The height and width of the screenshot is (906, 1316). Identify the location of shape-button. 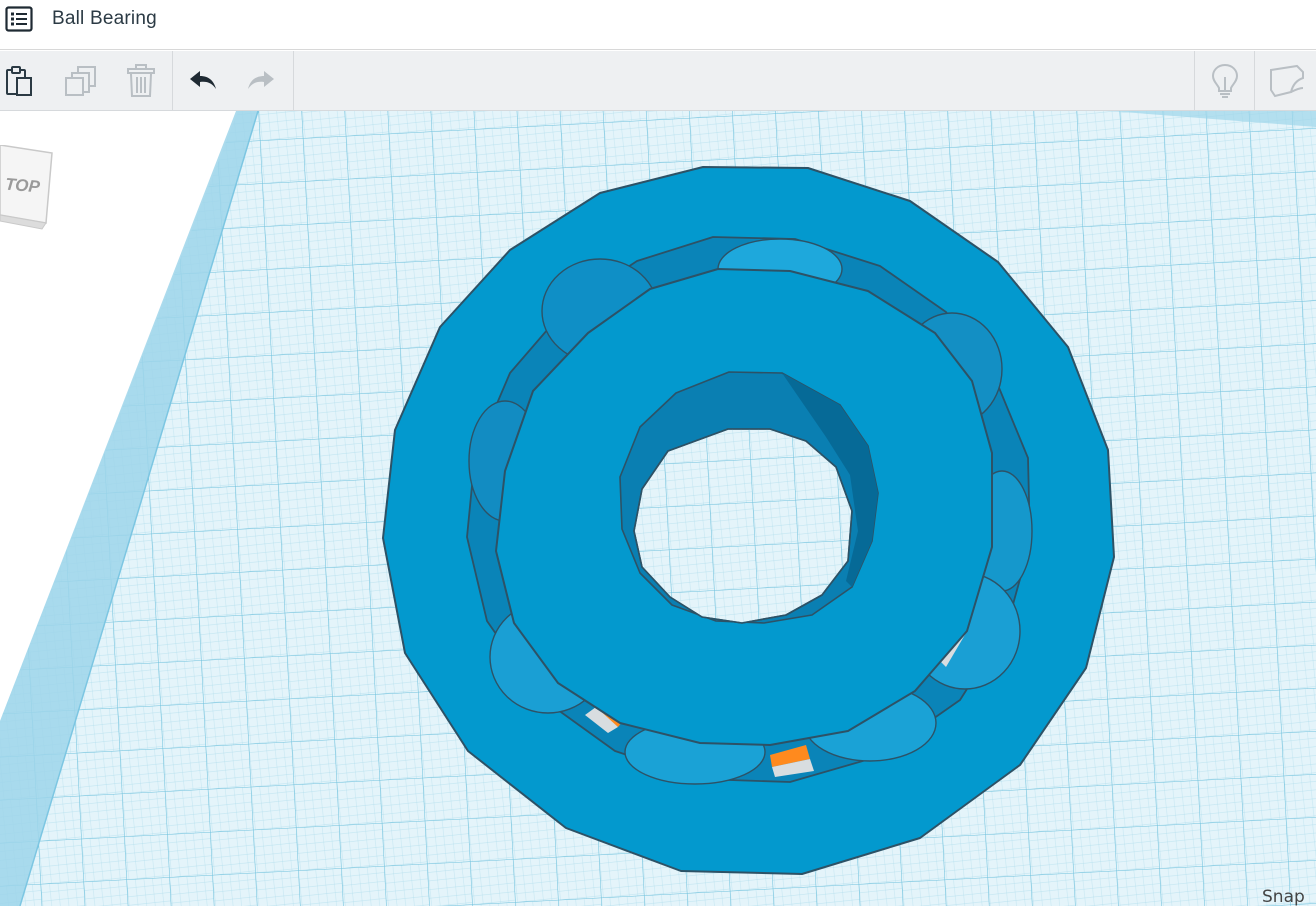
(1286, 80).